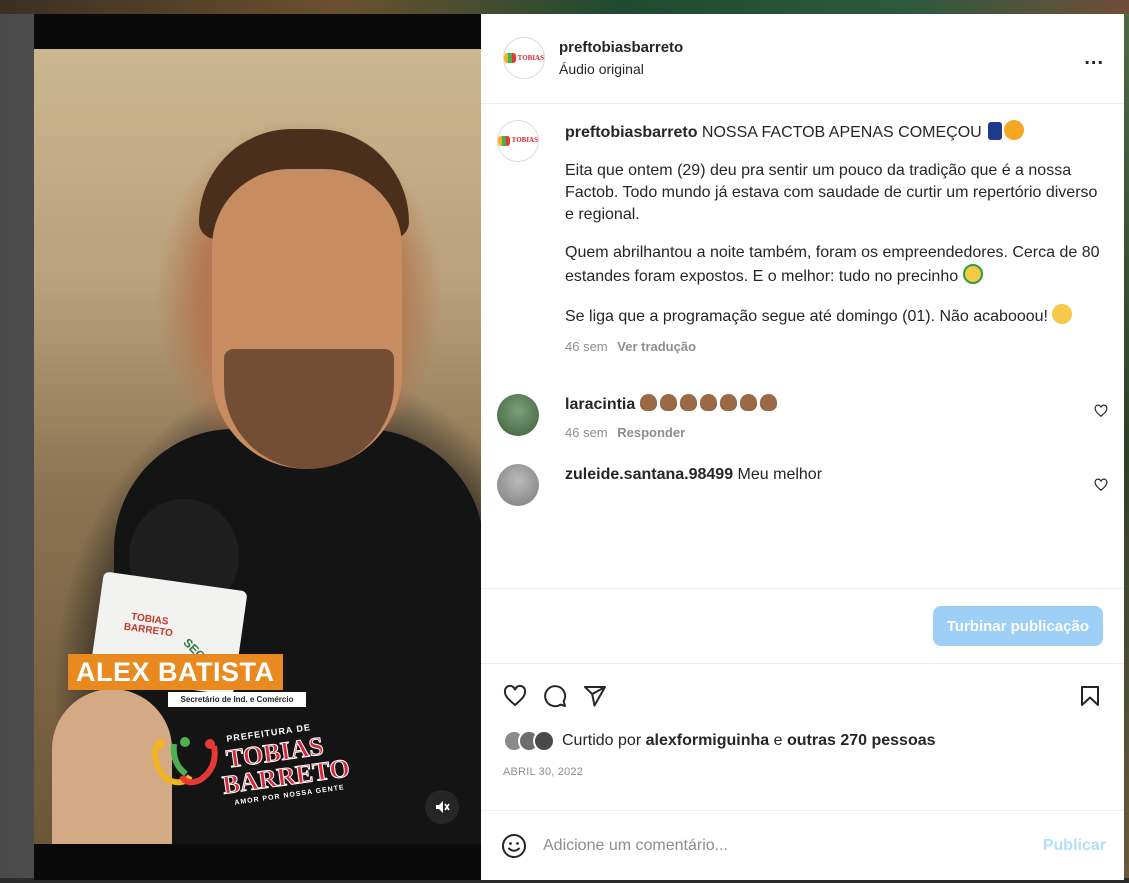 The height and width of the screenshot is (883, 1129). I want to click on lower-third-role: Secretário de Ind. e Comércio, so click(237, 699).